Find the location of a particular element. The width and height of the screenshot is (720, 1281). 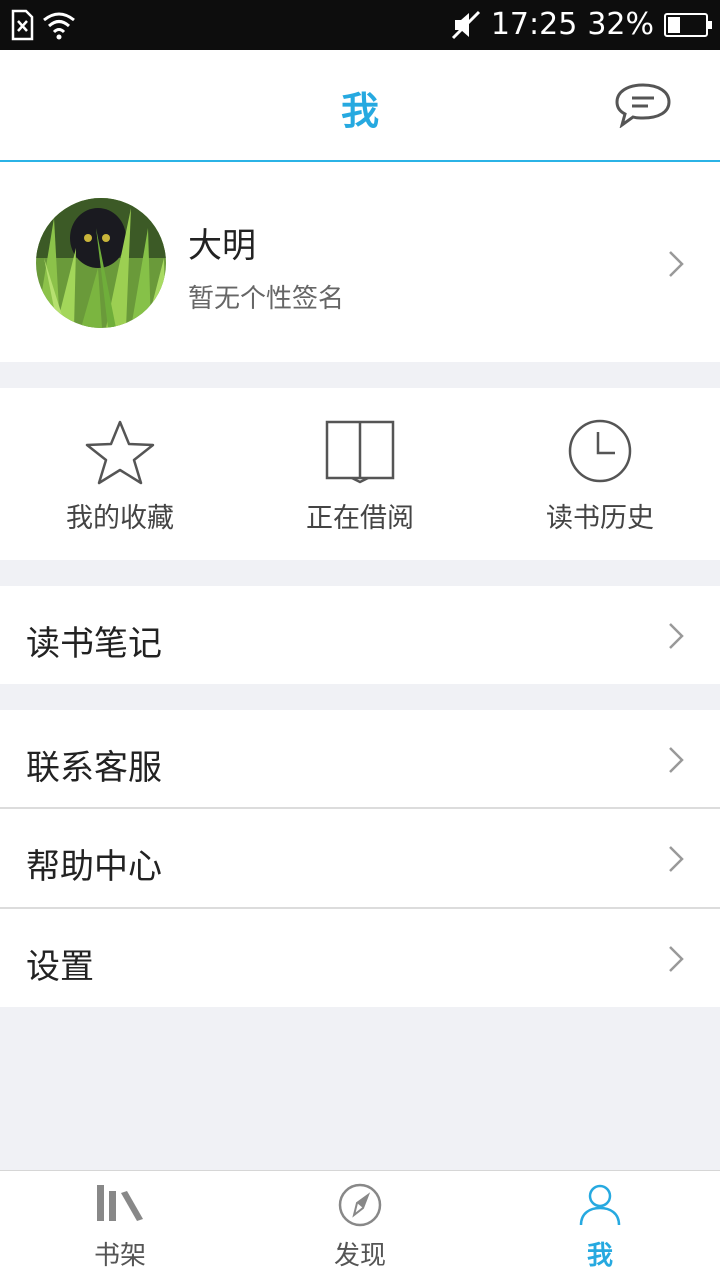

shortcut-borrowing: 正在借阅 is located at coordinates (360, 474).